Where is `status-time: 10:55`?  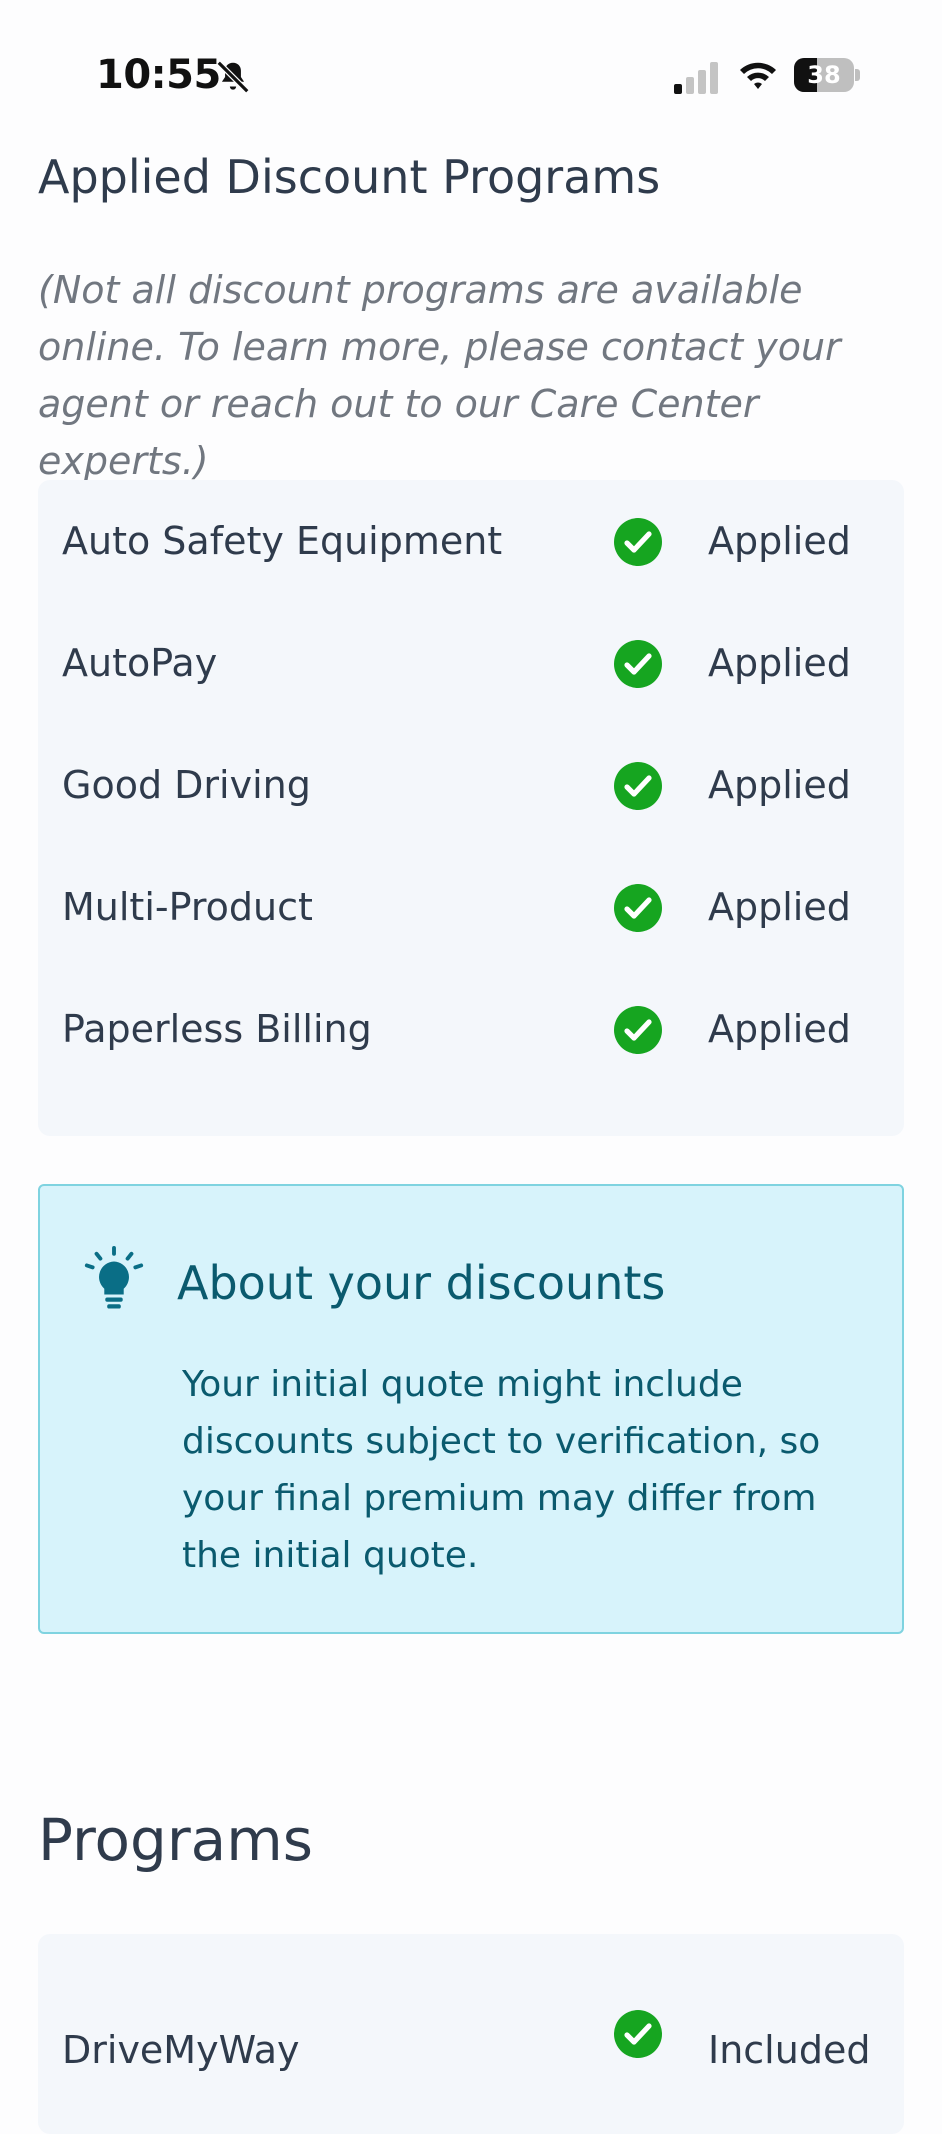 status-time: 10:55 is located at coordinates (158, 75).